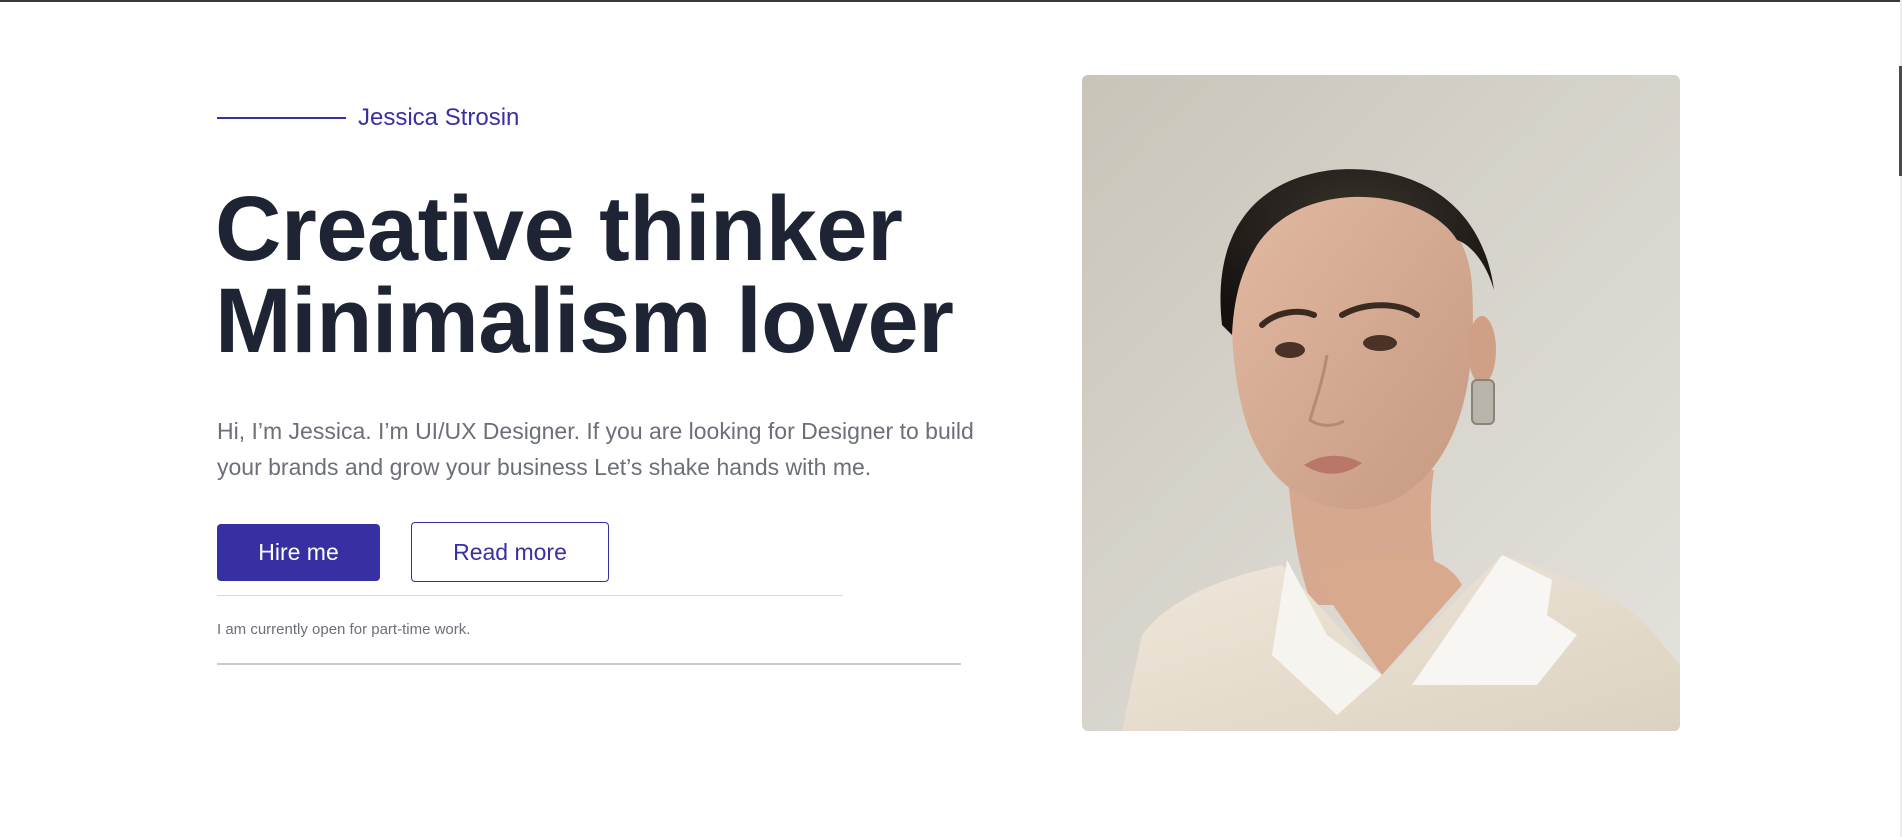 This screenshot has width=1902, height=837. Describe the element at coordinates (344, 629) in the screenshot. I see `availability-note: I am currently open for part-time work.` at that location.